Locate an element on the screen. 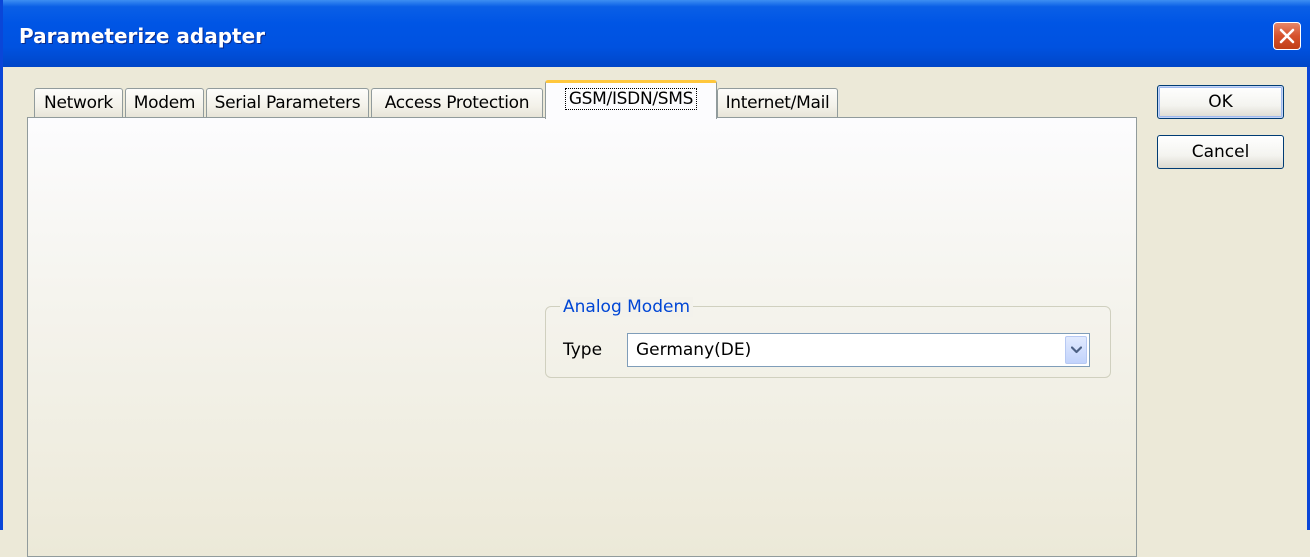 The height and width of the screenshot is (557, 1310). tab-label: Modem is located at coordinates (164, 103).